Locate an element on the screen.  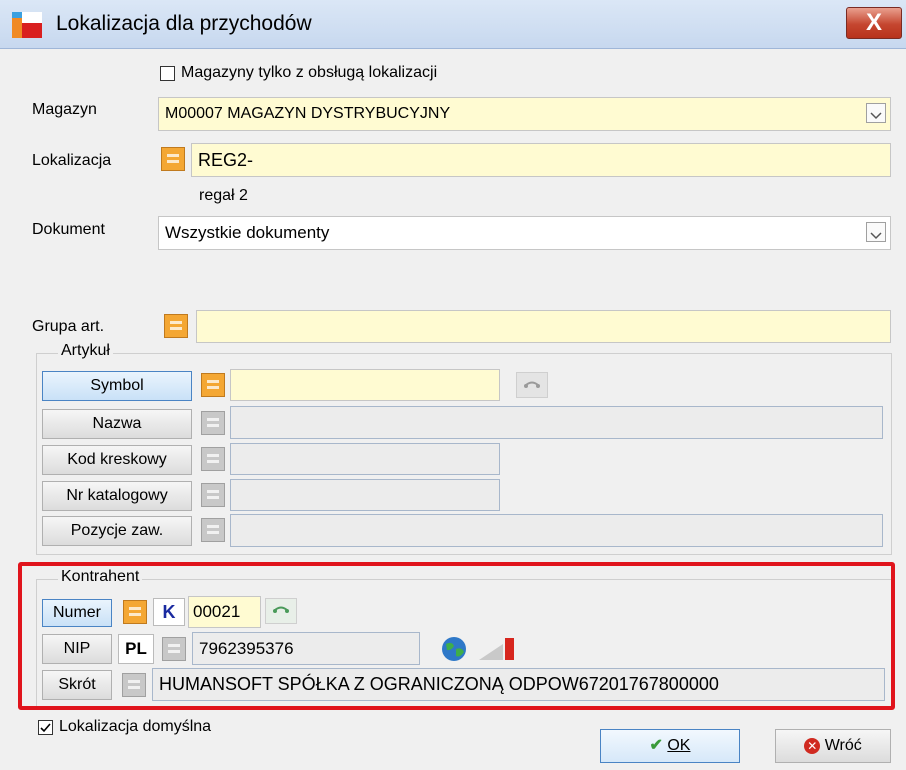
magazyn-value: M00007 MAGAZYN DYSTRYBUCYJNY is located at coordinates (308, 113).